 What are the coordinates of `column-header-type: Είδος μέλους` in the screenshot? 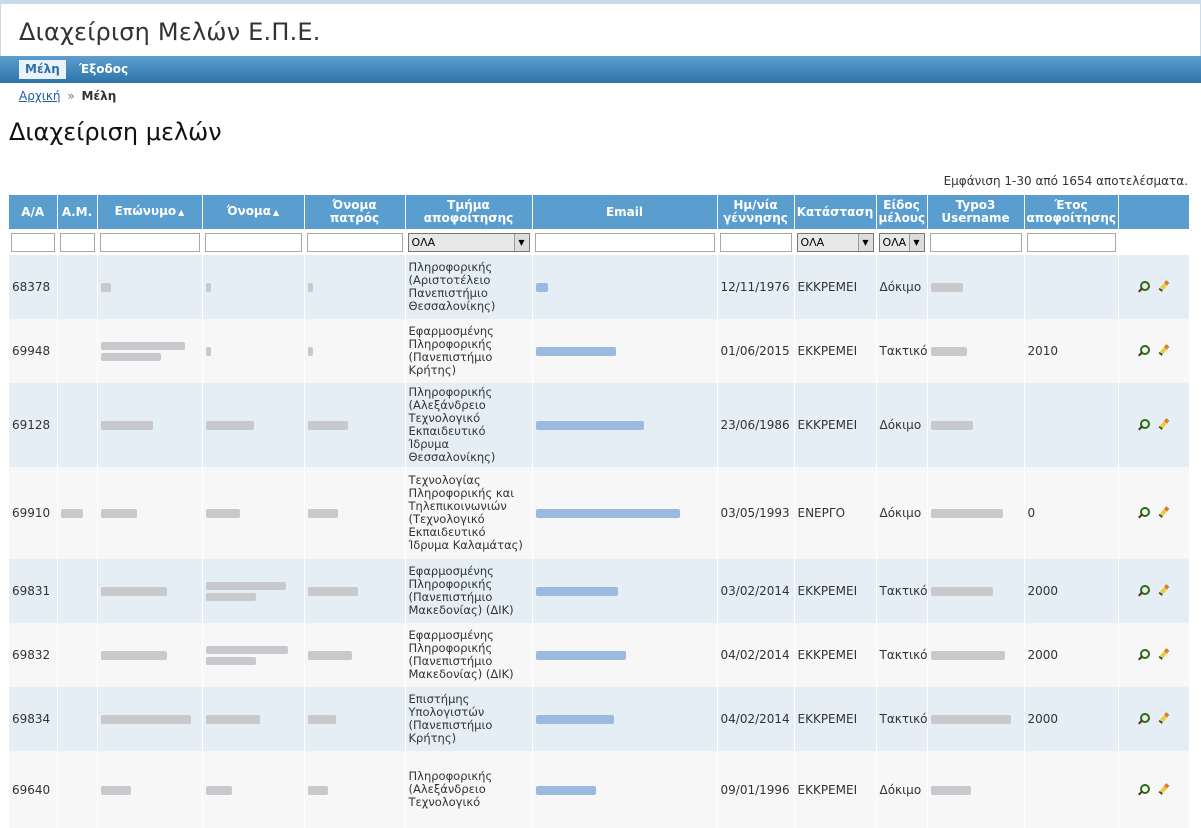 It's located at (902, 212).